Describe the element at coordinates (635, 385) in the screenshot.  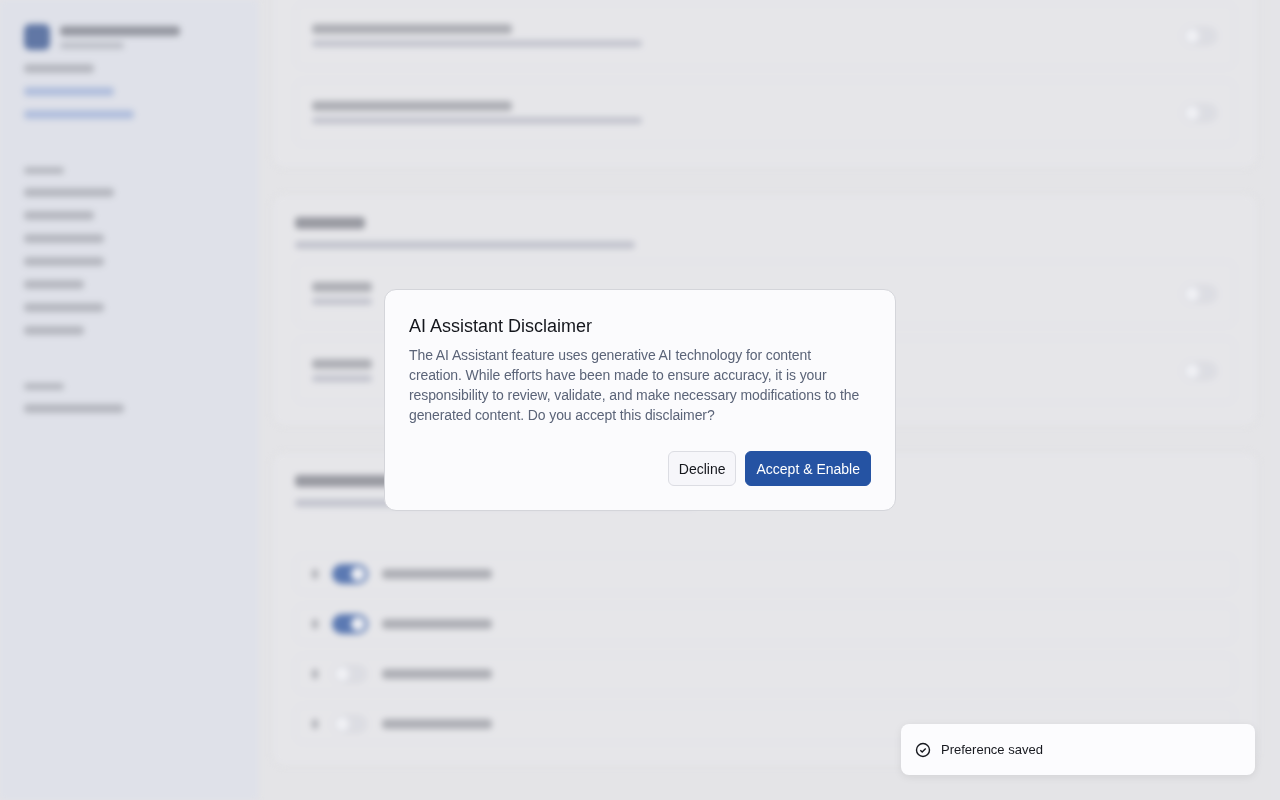
I see `dialog-text: The AI Assistant feature uses generative AI technology for content creation. While efforts have been made to ensure accuracy, it is your responsibility to review, validate, and make necessary modifications to the generated content. Do you accept this disclaimer?` at that location.